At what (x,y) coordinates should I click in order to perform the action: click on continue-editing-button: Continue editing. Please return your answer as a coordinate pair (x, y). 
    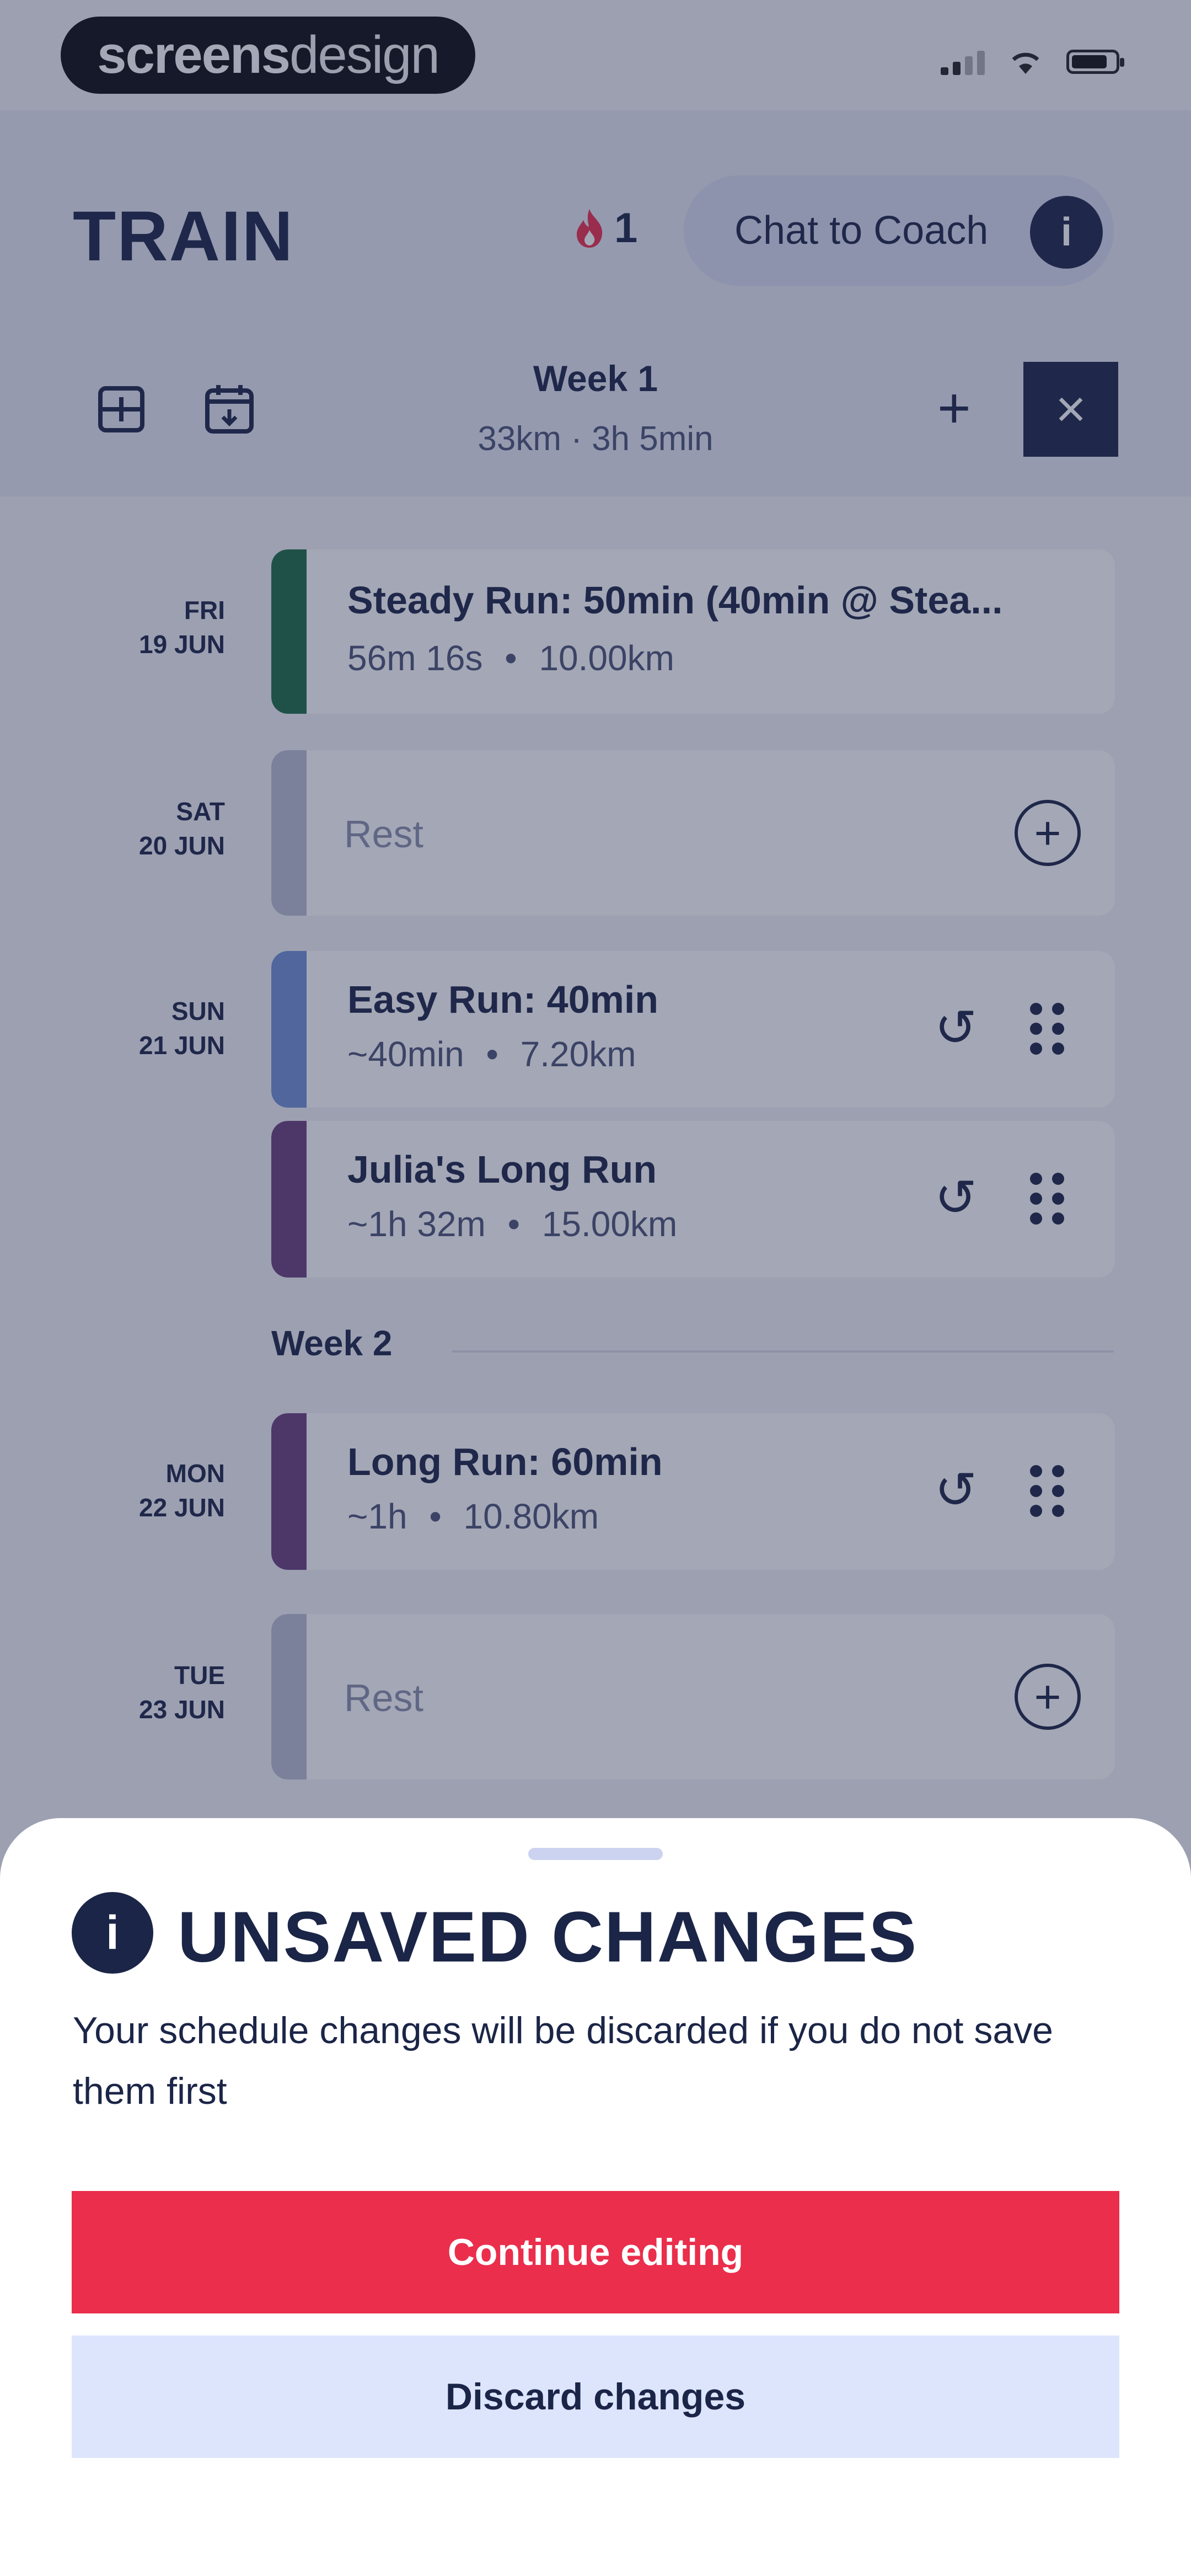
    Looking at the image, I should click on (595, 2252).